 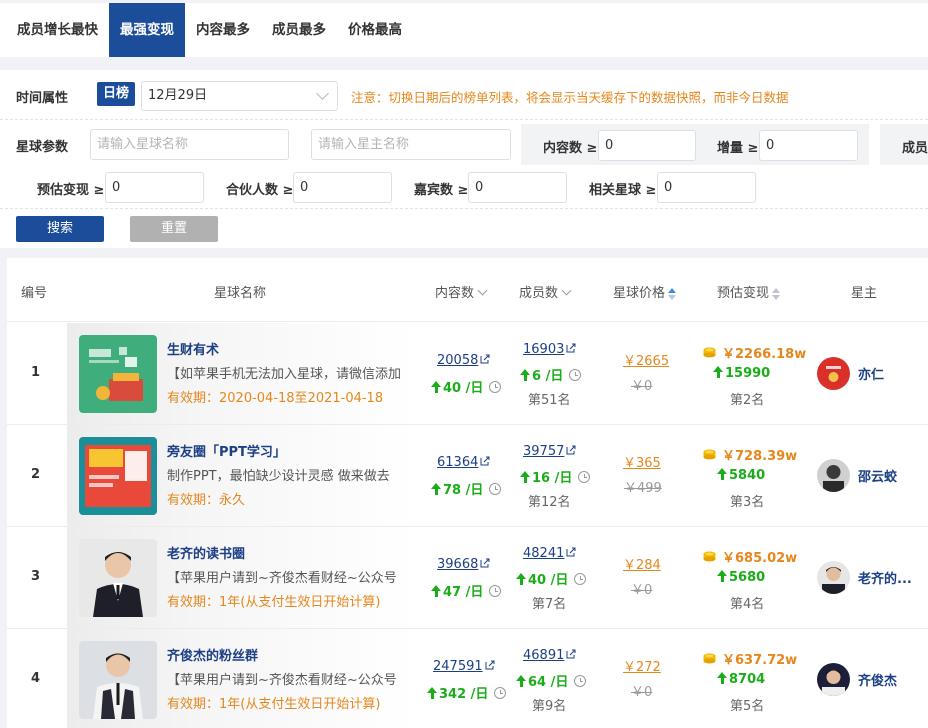 I want to click on price-link: ￥2665, so click(x=646, y=359).